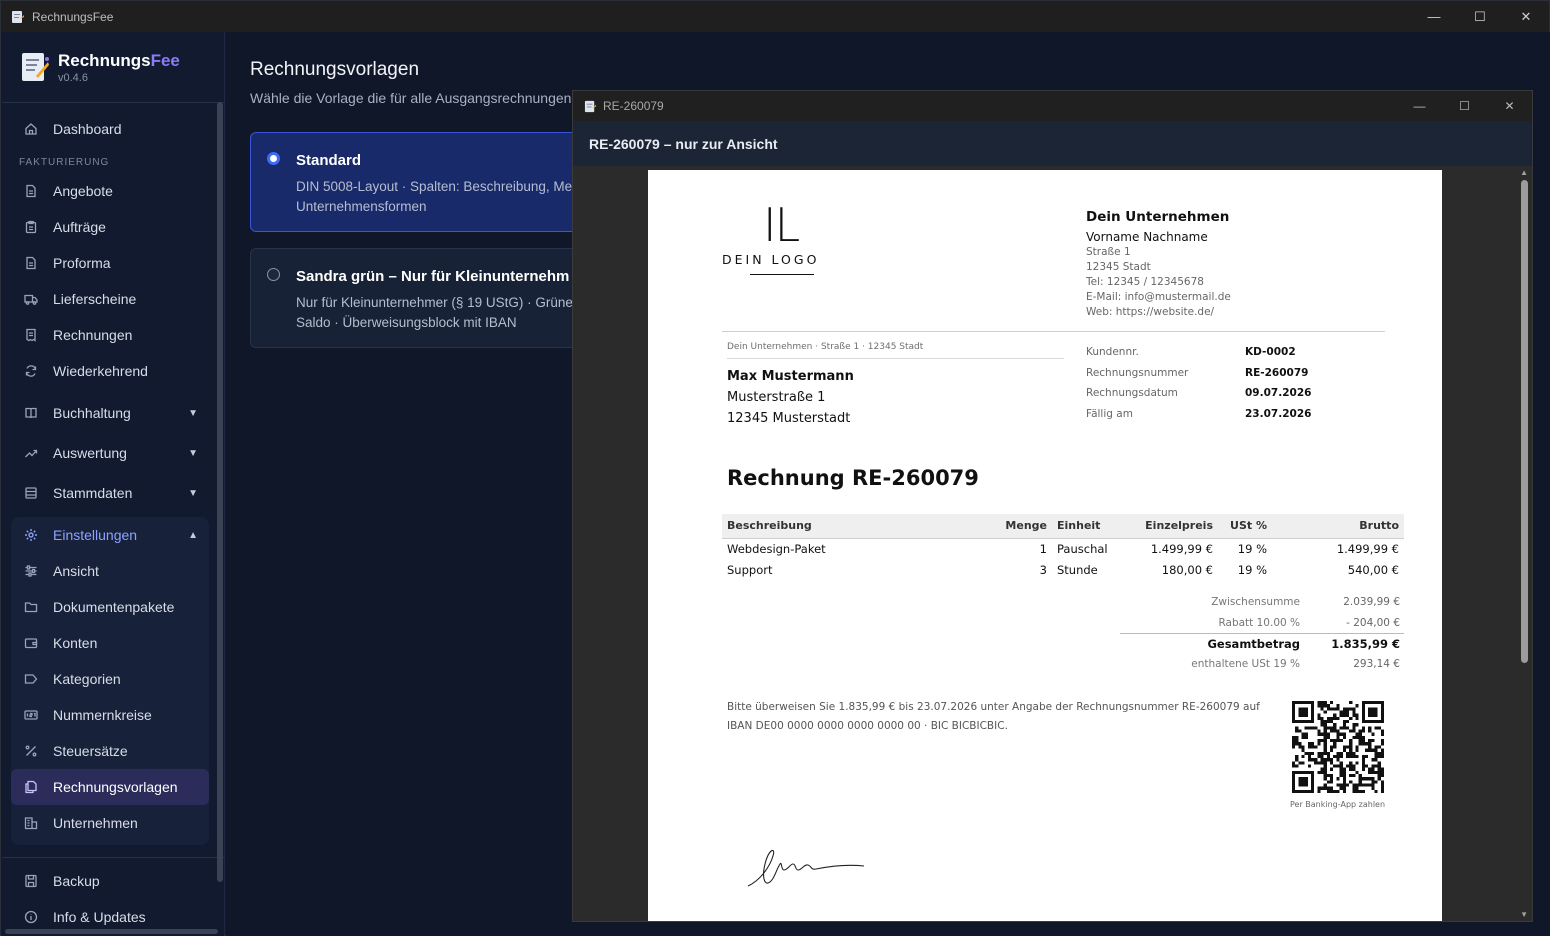  I want to click on info-icon, so click(31, 917).